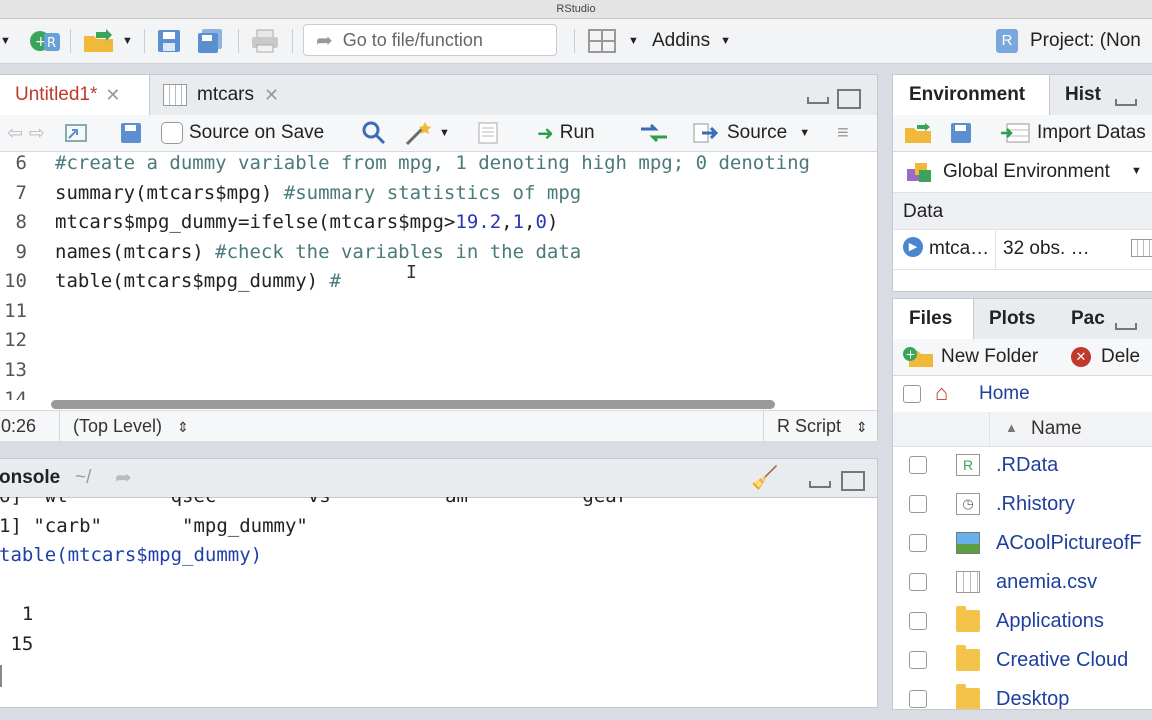 This screenshot has height=720, width=1152. I want to click on import-dataset-button: Import Datas, so click(1073, 133).